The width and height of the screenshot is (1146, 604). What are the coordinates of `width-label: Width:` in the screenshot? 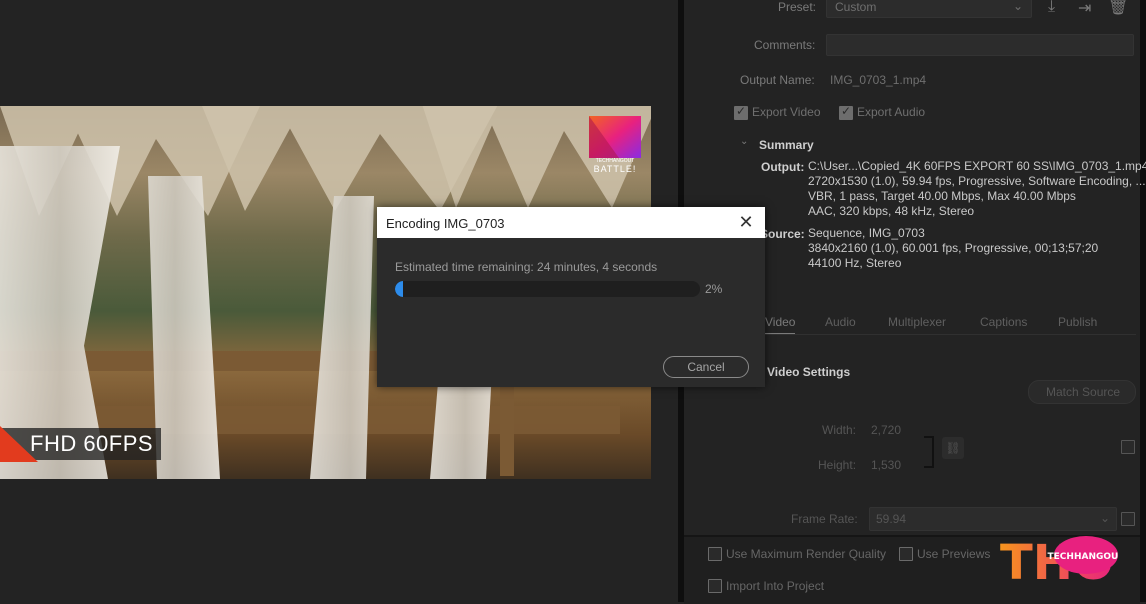 It's located at (839, 430).